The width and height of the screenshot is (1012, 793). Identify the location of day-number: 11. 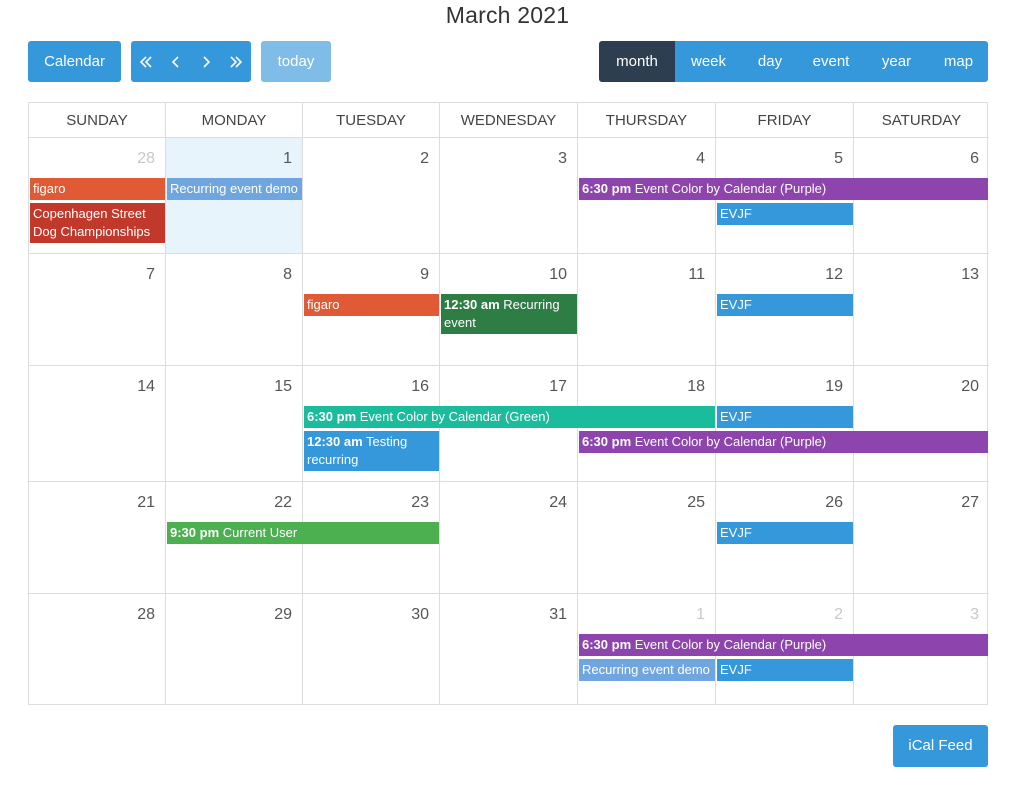
(696, 275).